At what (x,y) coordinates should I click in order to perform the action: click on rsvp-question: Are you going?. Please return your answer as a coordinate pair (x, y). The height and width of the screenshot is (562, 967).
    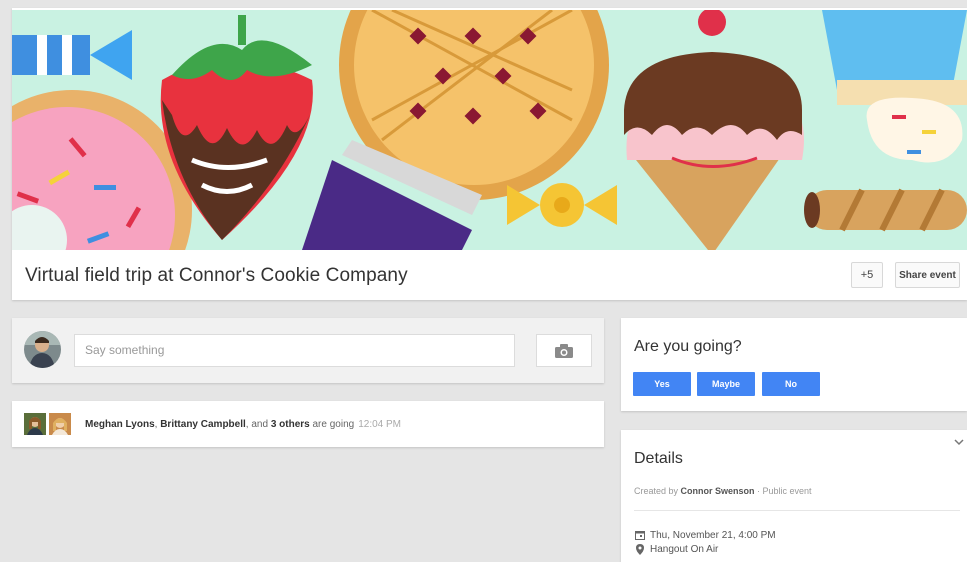
    Looking at the image, I should click on (688, 346).